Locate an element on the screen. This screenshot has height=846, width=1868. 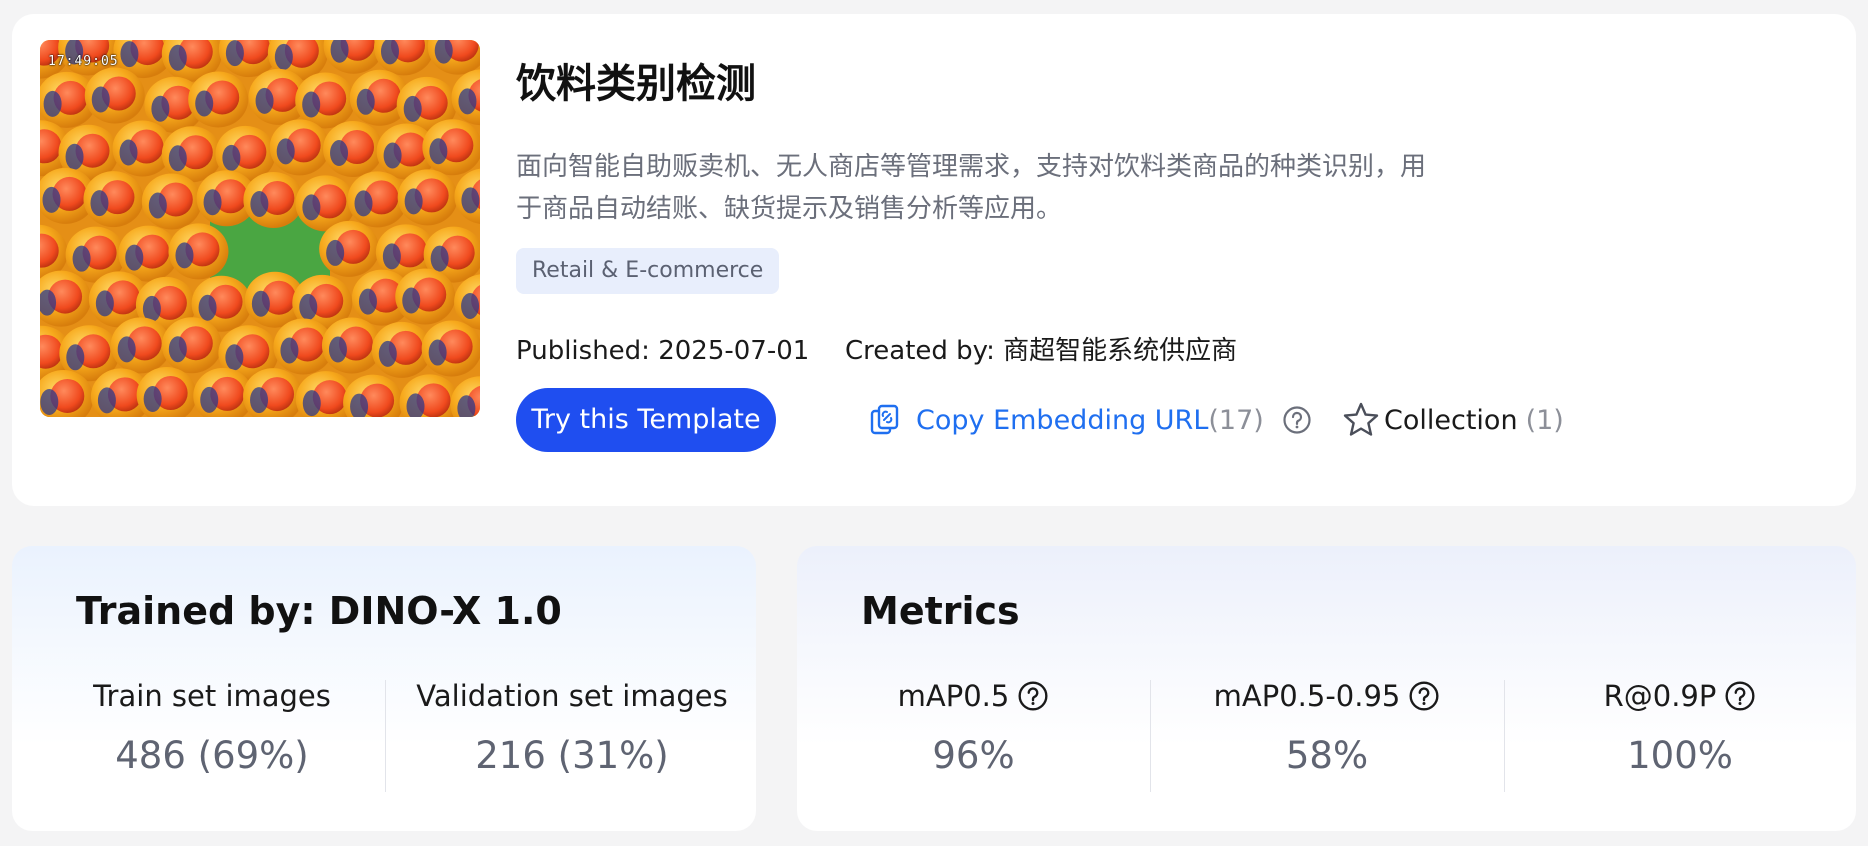
metric-map50-95: mAP0.5-0.95 58% is located at coordinates (1327, 728).